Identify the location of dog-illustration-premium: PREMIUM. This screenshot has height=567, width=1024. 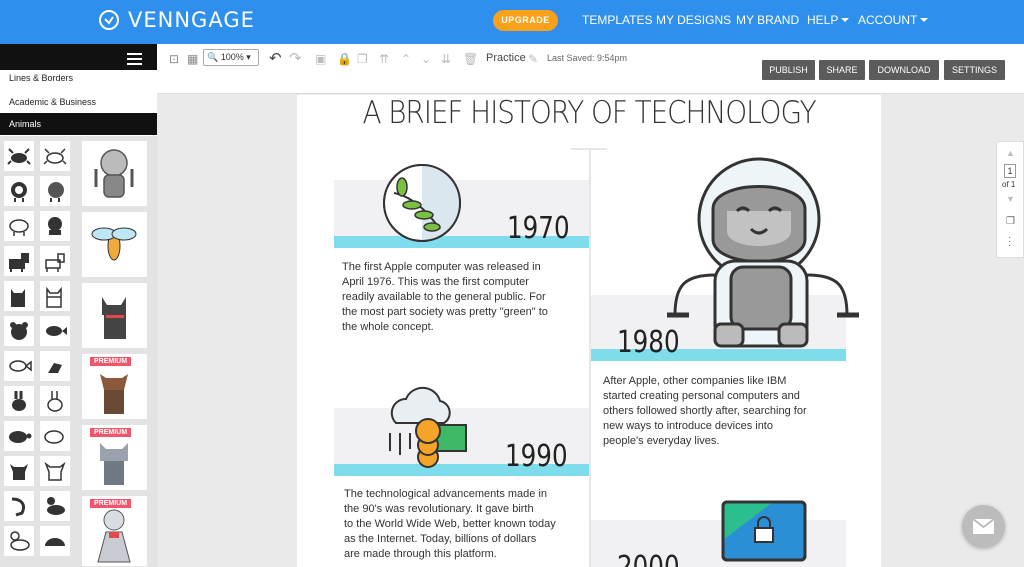
(114, 386).